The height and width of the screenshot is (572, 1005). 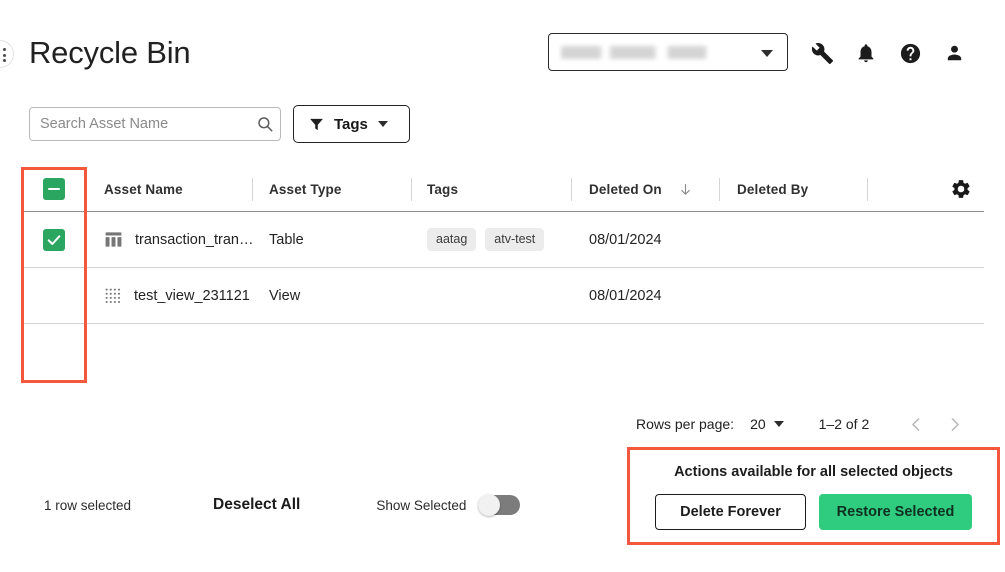 I want to click on more-vertical-icon, so click(x=7, y=54).